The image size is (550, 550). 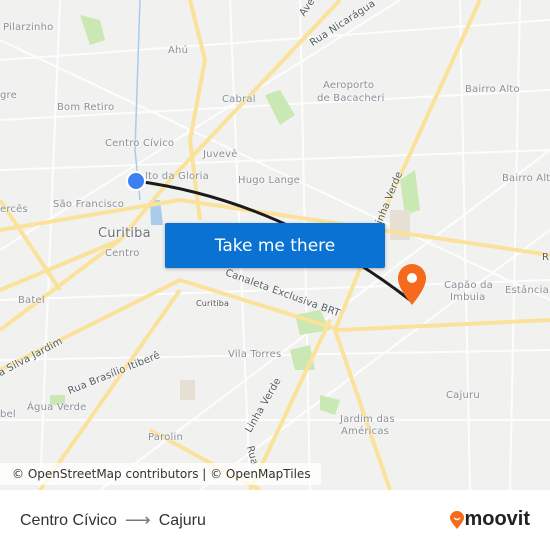 What do you see at coordinates (468, 285) in the screenshot?
I see `map-label: Capão da` at bounding box center [468, 285].